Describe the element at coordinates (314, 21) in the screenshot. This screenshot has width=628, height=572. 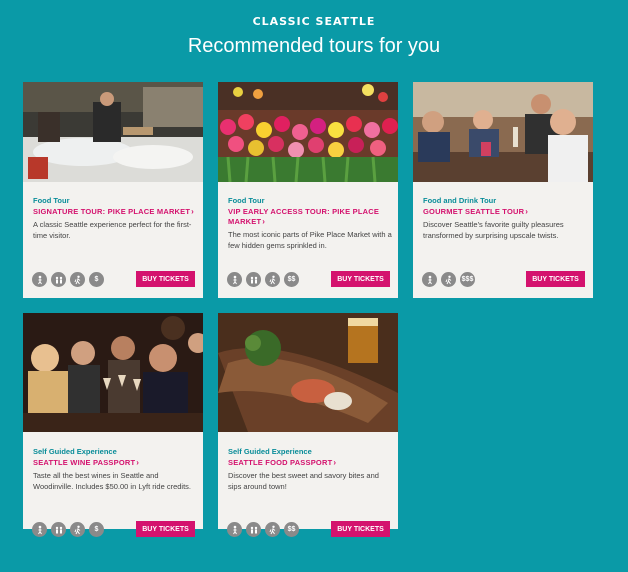
I see `section-eyebrow: CLASSIC SEATTLE` at that location.